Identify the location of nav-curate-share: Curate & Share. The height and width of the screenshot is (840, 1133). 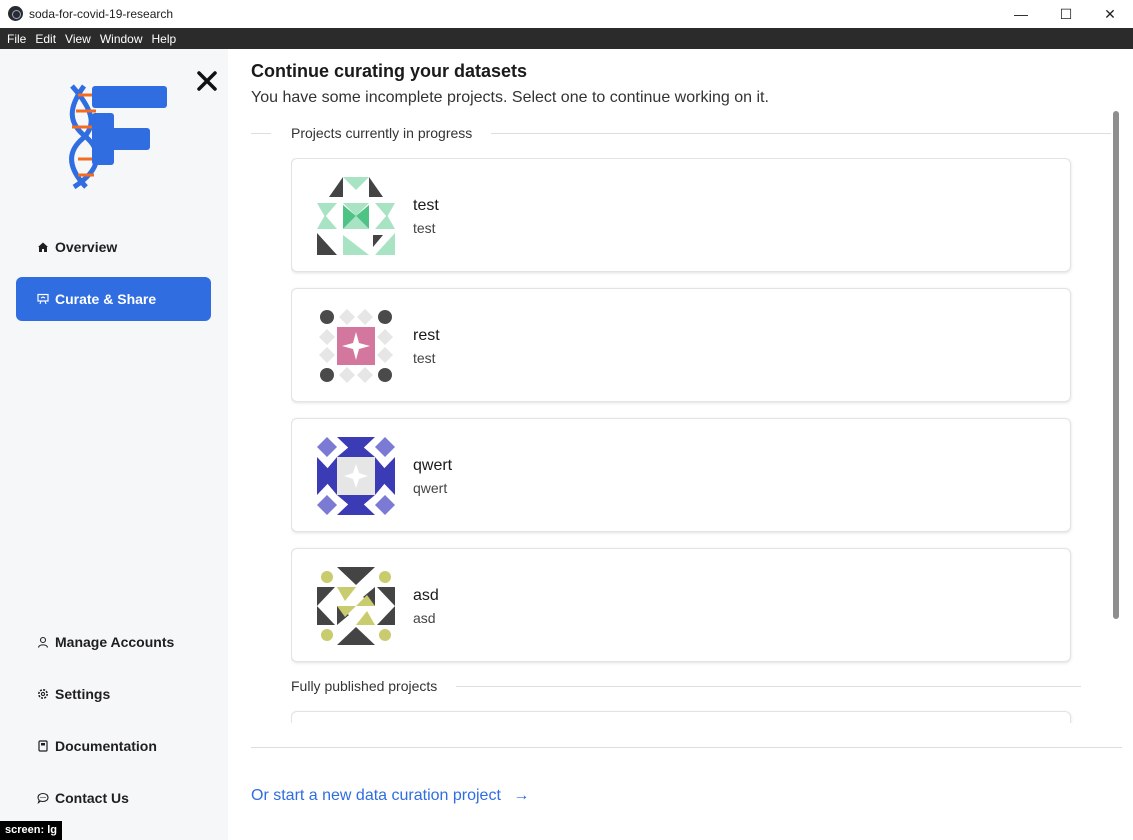
(113, 299).